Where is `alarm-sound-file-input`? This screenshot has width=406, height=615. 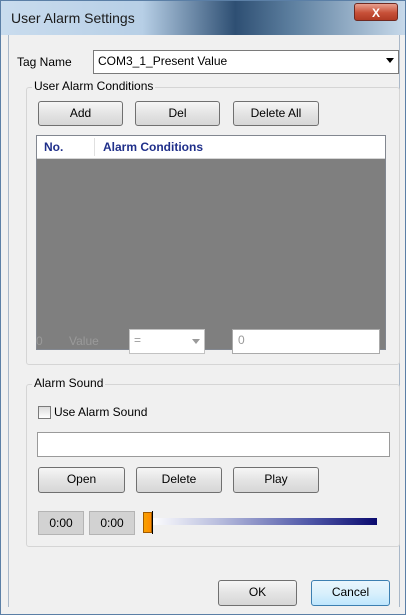
alarm-sound-file-input is located at coordinates (213, 444).